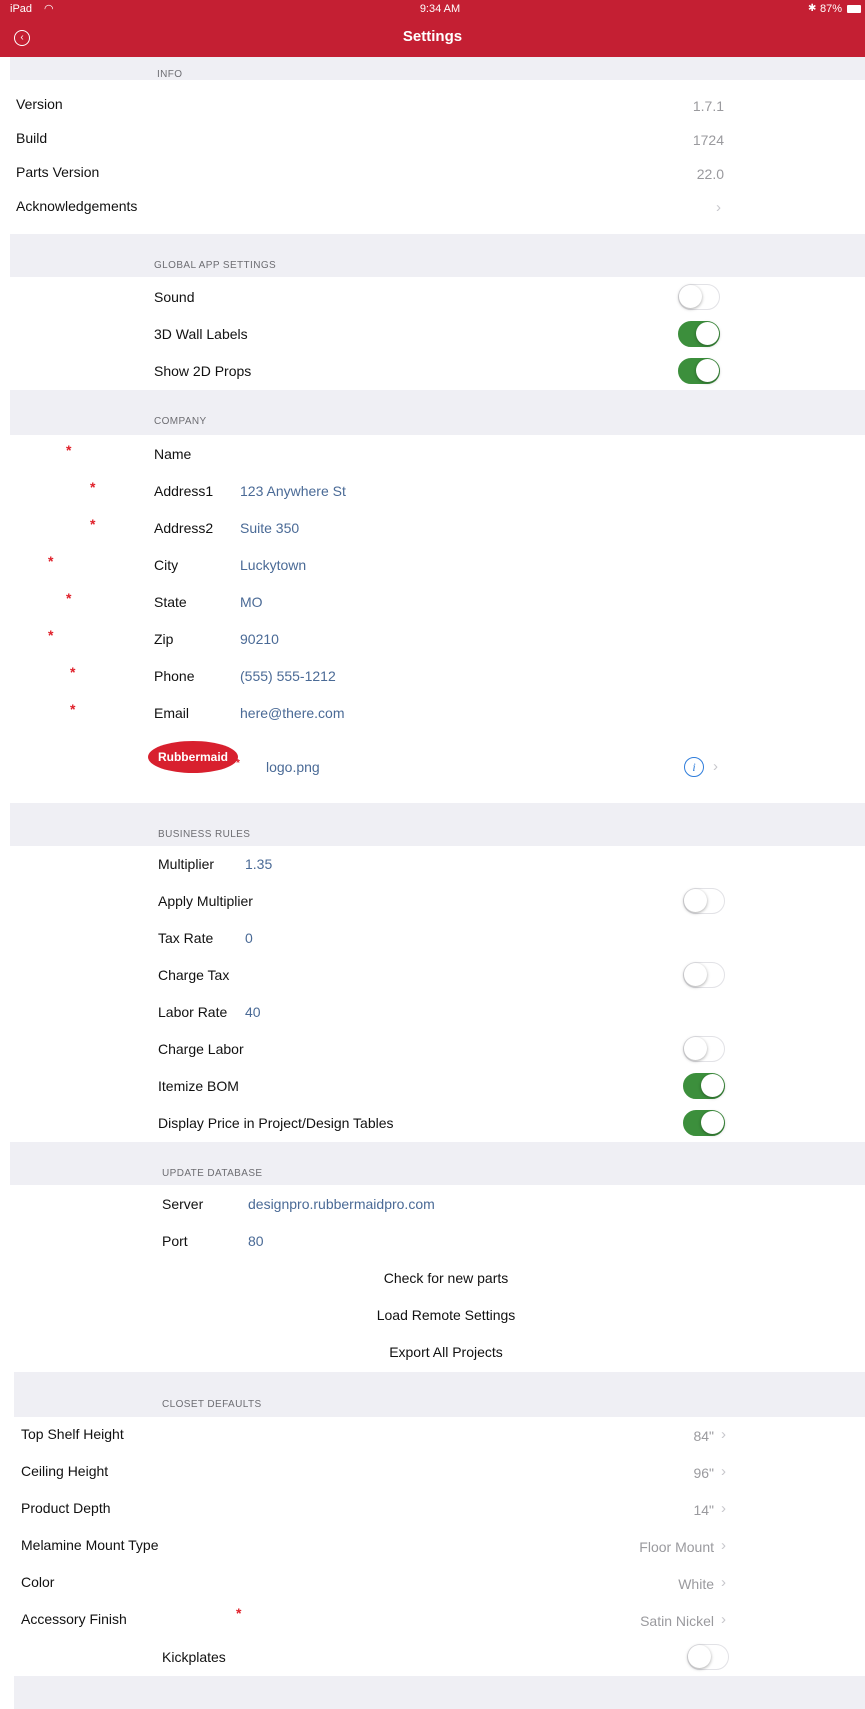 This screenshot has height=1709, width=865. What do you see at coordinates (58, 172) in the screenshot?
I see `parts-version-label: Parts Version` at bounding box center [58, 172].